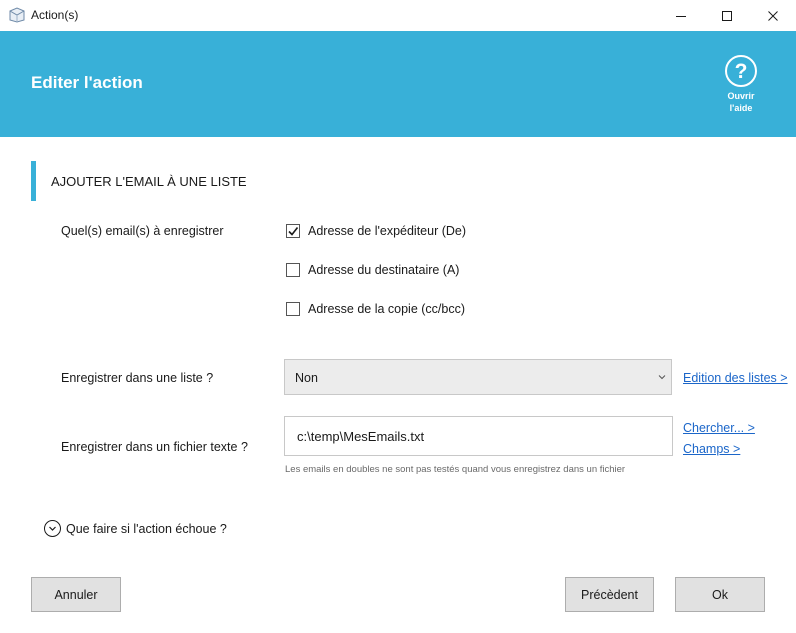  I want to click on file-path-input, so click(478, 436).